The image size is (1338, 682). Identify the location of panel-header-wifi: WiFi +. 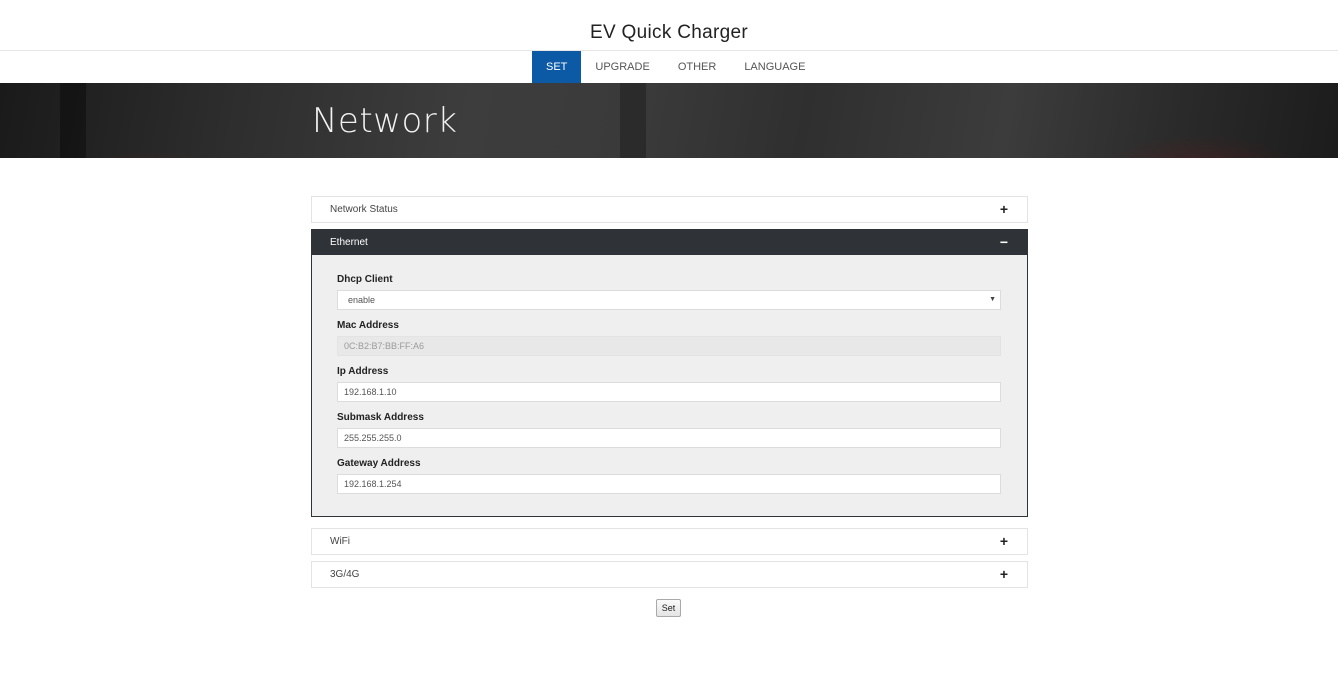
(669, 541).